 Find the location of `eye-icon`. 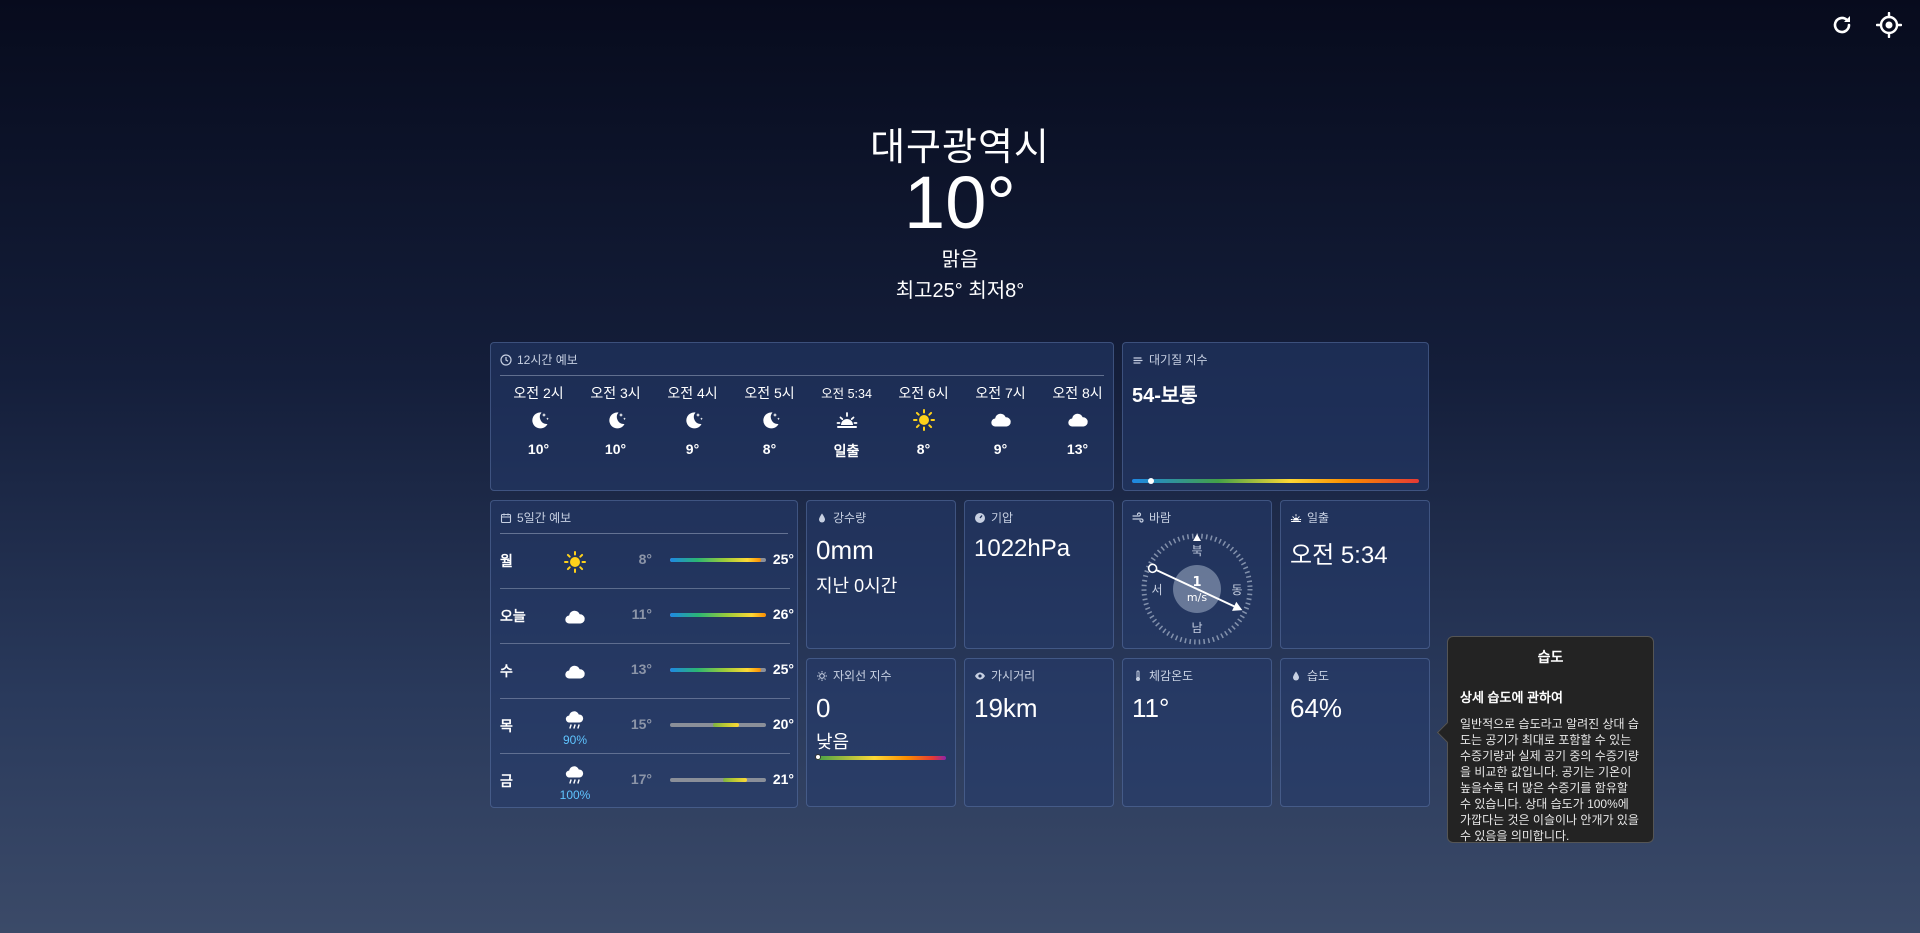

eye-icon is located at coordinates (980, 675).